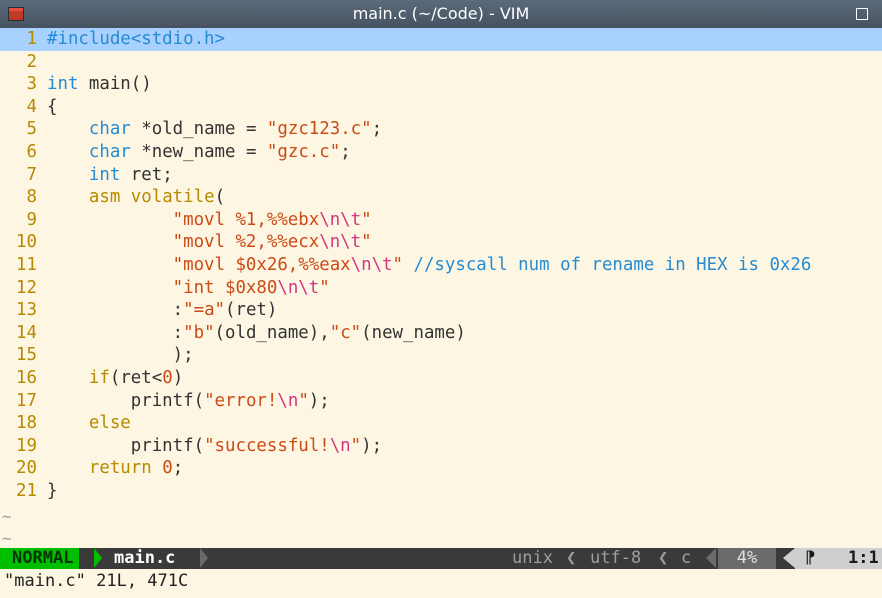 Image resolution: width=882 pixels, height=598 pixels. I want to click on line-number: 15, so click(26, 355).